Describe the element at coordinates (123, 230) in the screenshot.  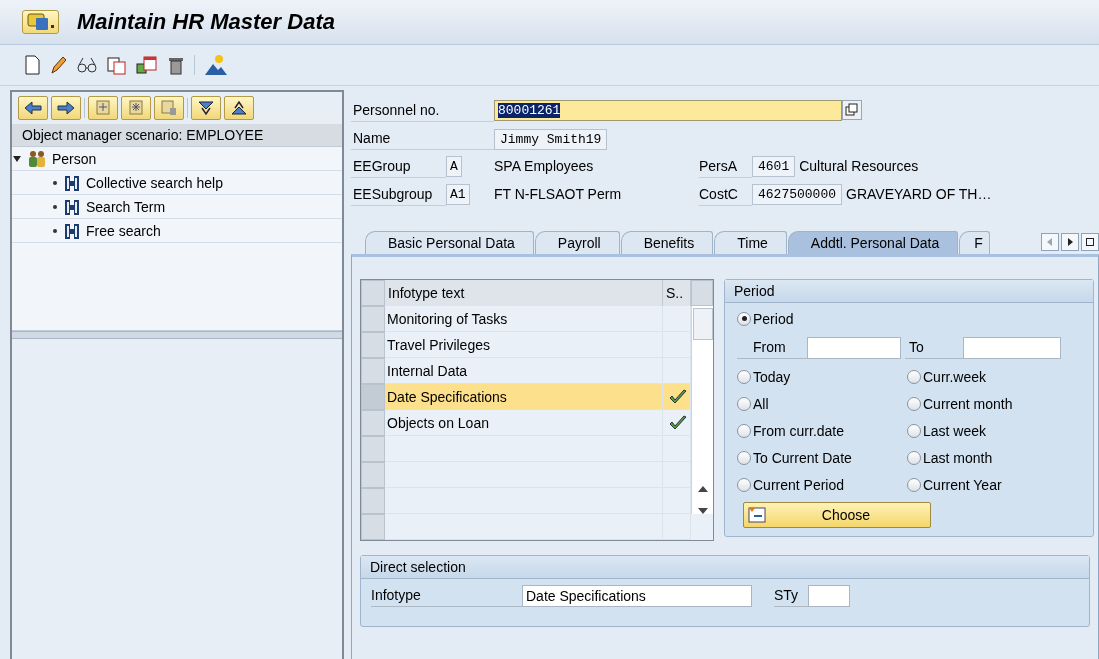
I see `tree-item: Free search` at that location.